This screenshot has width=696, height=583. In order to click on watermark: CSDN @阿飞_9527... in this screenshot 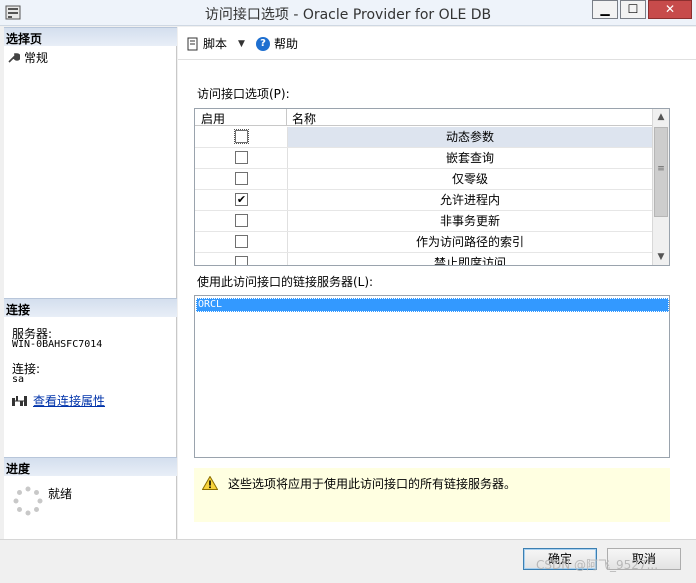, I will do `click(597, 565)`.